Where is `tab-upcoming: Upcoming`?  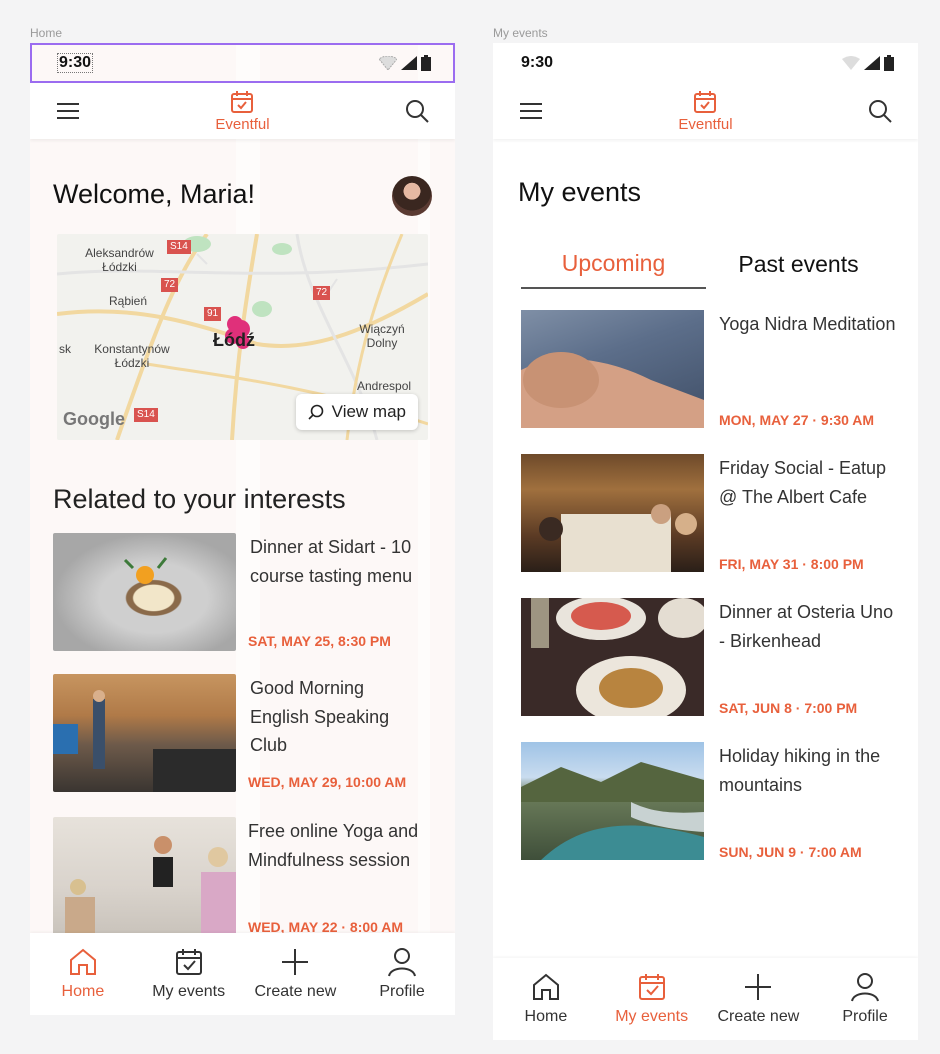 tab-upcoming: Upcoming is located at coordinates (613, 264).